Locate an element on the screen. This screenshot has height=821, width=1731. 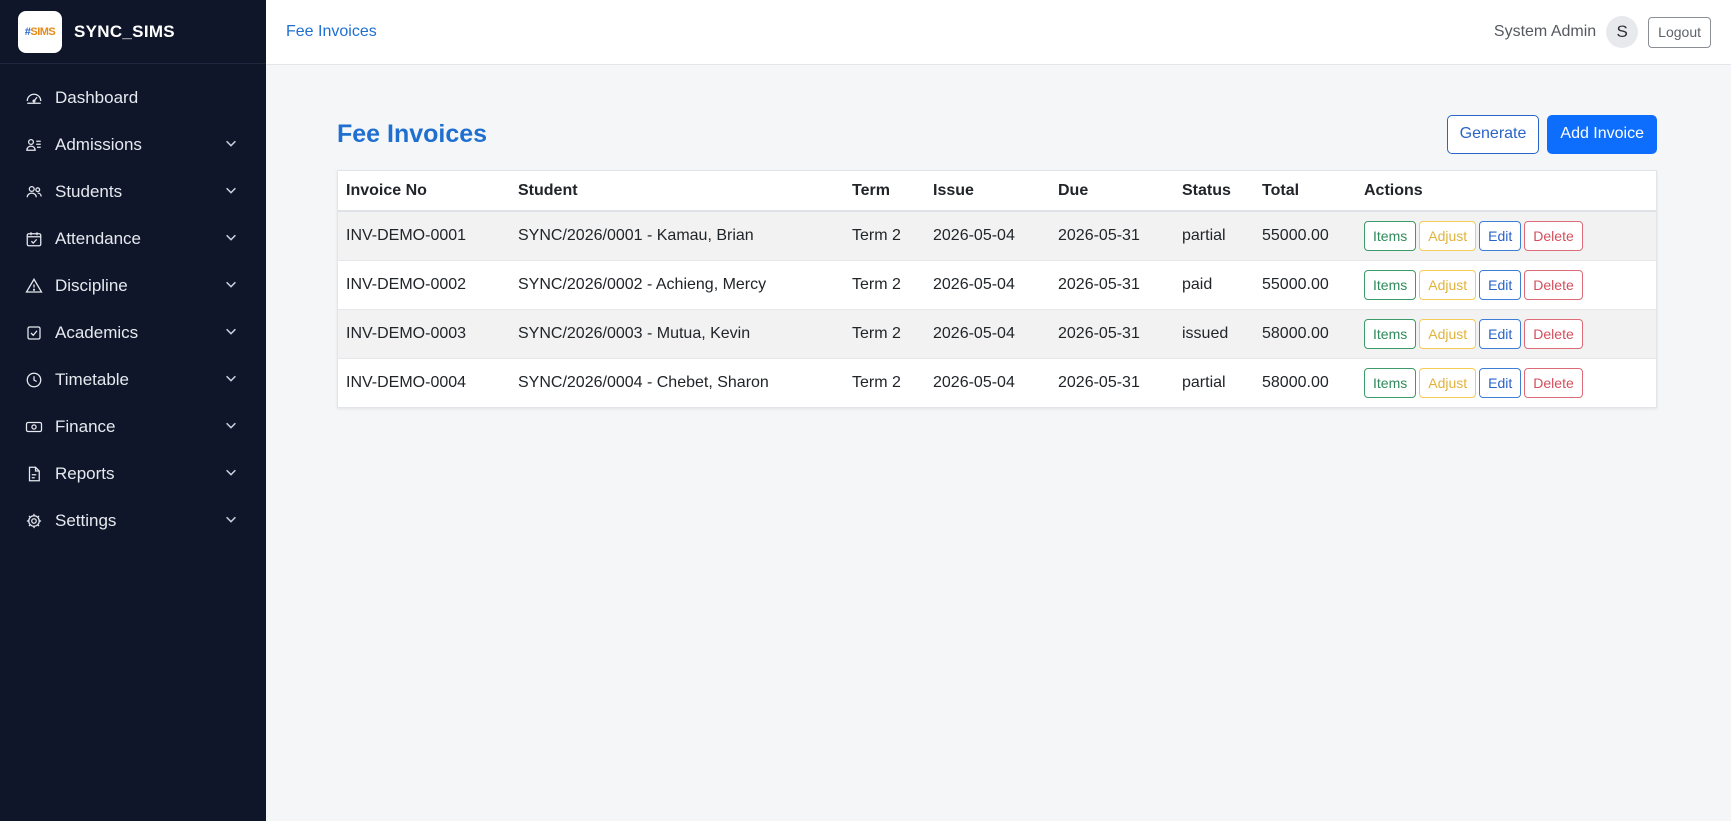
column-header: Invoice No is located at coordinates (424, 191).